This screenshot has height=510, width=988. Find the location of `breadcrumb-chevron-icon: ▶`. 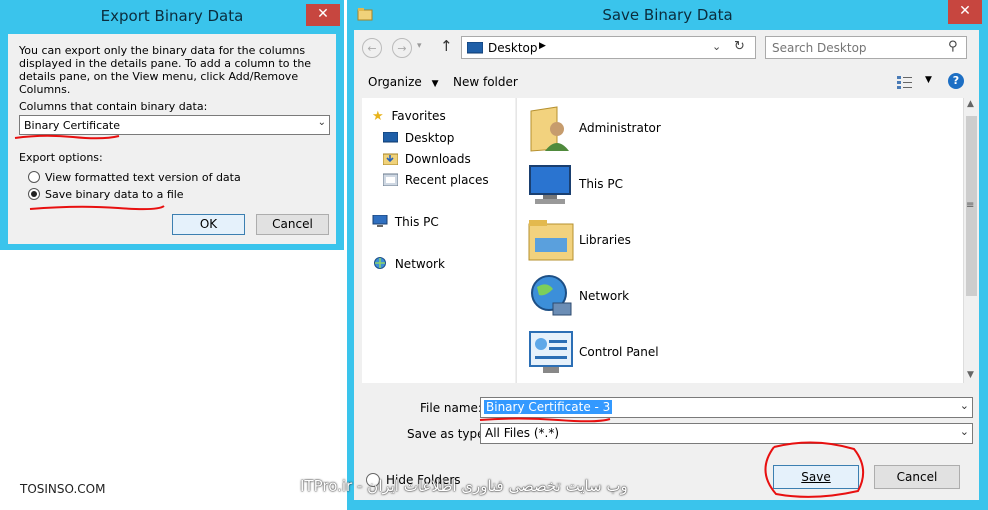

breadcrumb-chevron-icon: ▶ is located at coordinates (542, 46).